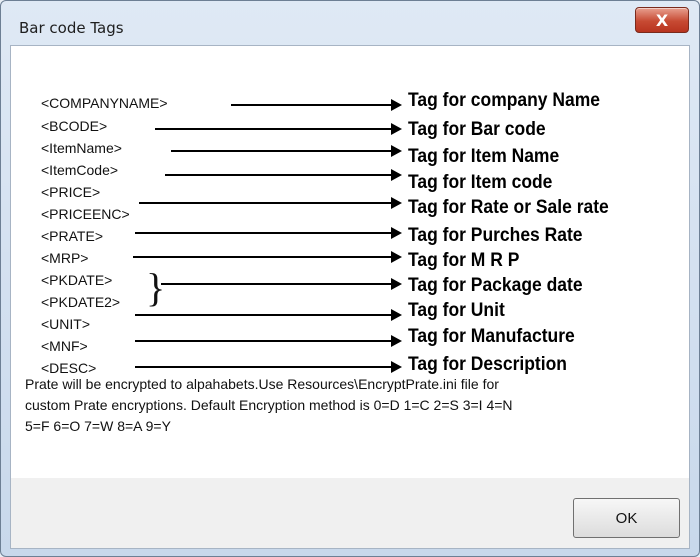 The width and height of the screenshot is (700, 557). I want to click on desc-bcode: Tag for Bar code, so click(477, 129).